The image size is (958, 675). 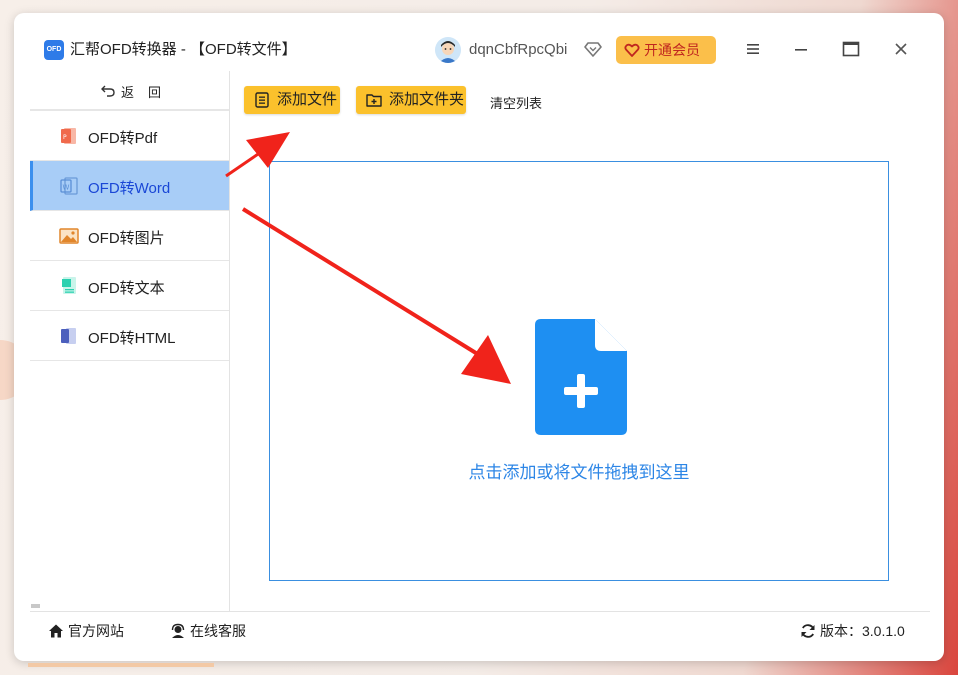 I want to click on vip-label: 开通会员, so click(x=672, y=50).